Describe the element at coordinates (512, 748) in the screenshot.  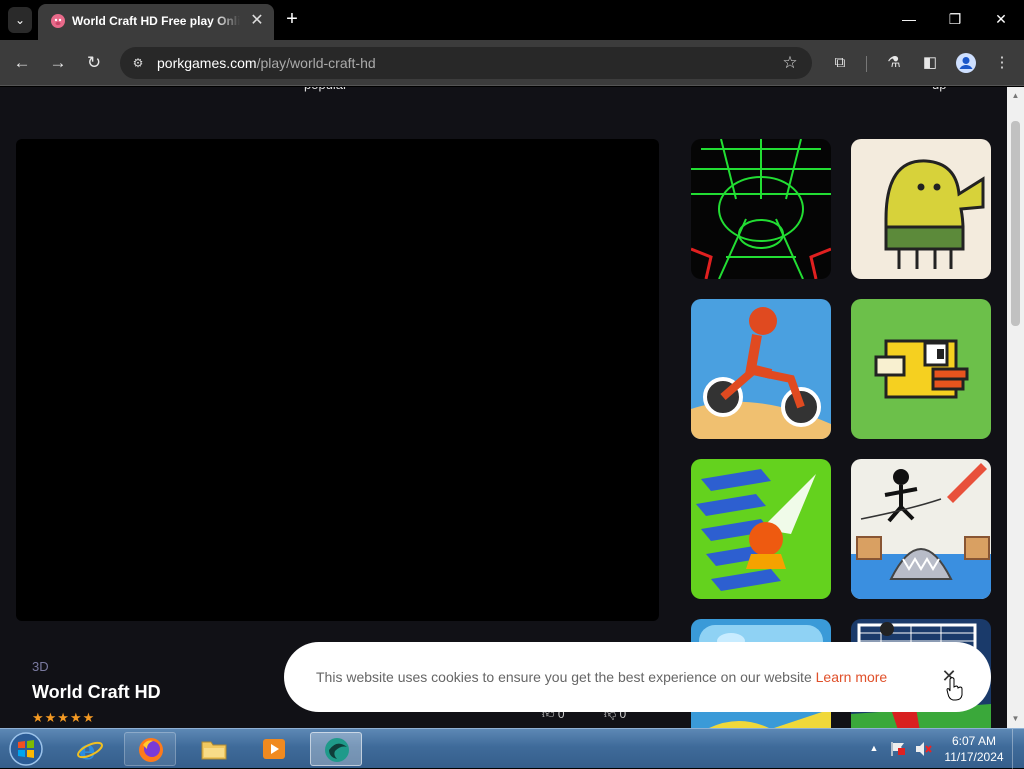
I see `windows-taskbar: e ▲ 6:07 AM 11/17/2024` at that location.